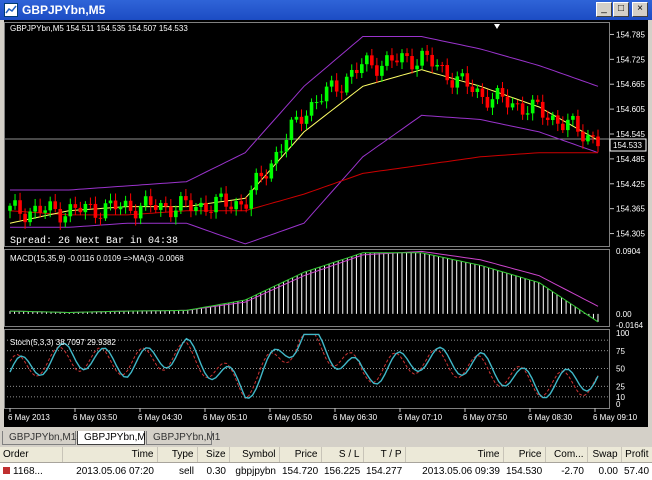 This screenshot has height=480, width=652. What do you see at coordinates (110, 455) in the screenshot?
I see `col-open-time: Time` at bounding box center [110, 455].